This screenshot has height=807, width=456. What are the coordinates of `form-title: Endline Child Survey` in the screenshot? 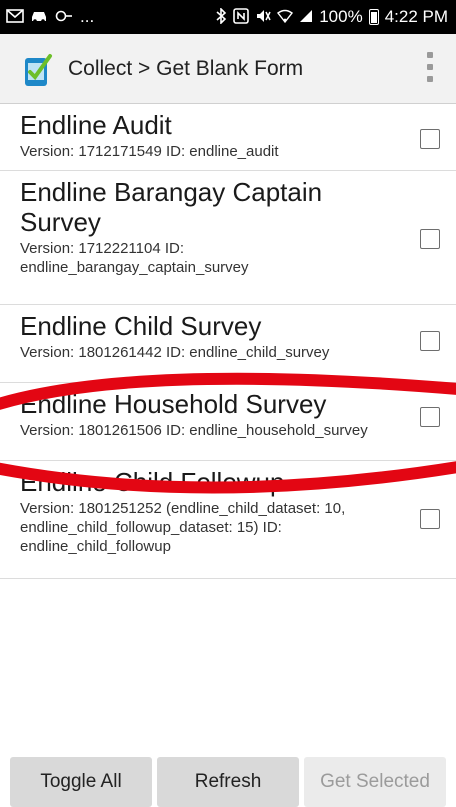 It's located at (141, 326).